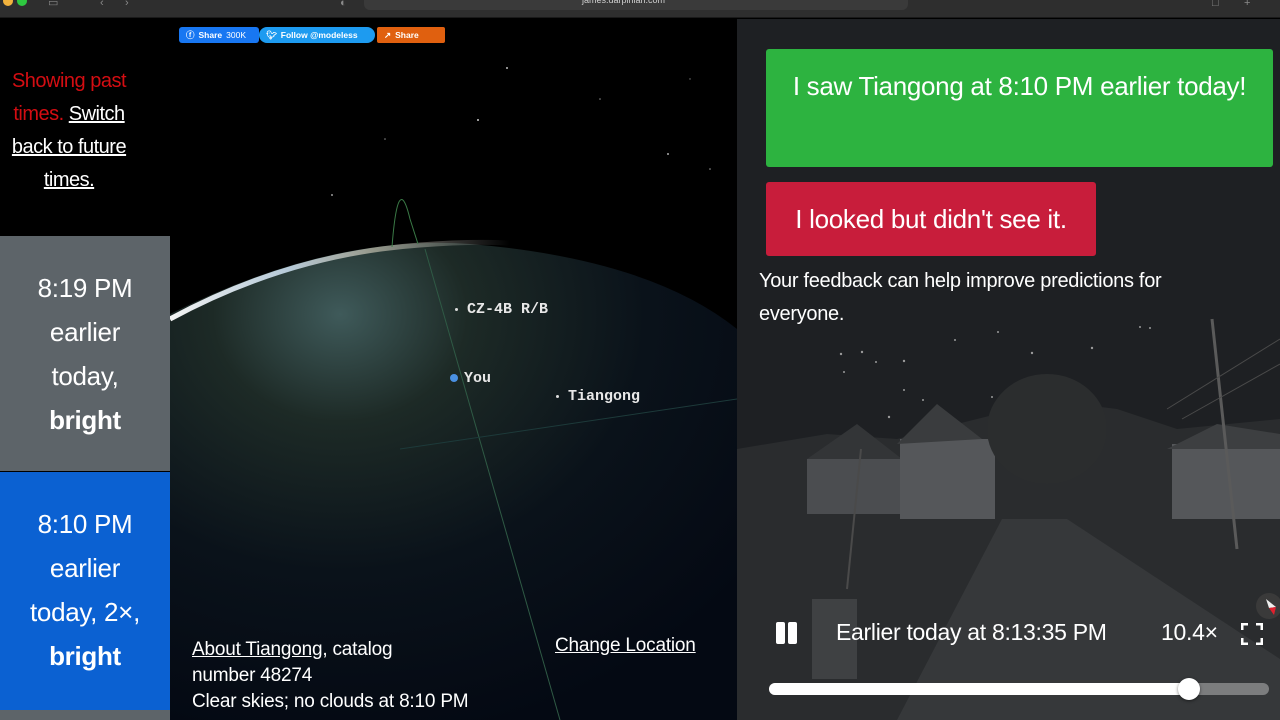 Image resolution: width=1280 pixels, height=720 pixels. Describe the element at coordinates (787, 633) in the screenshot. I see `pause-button` at that location.